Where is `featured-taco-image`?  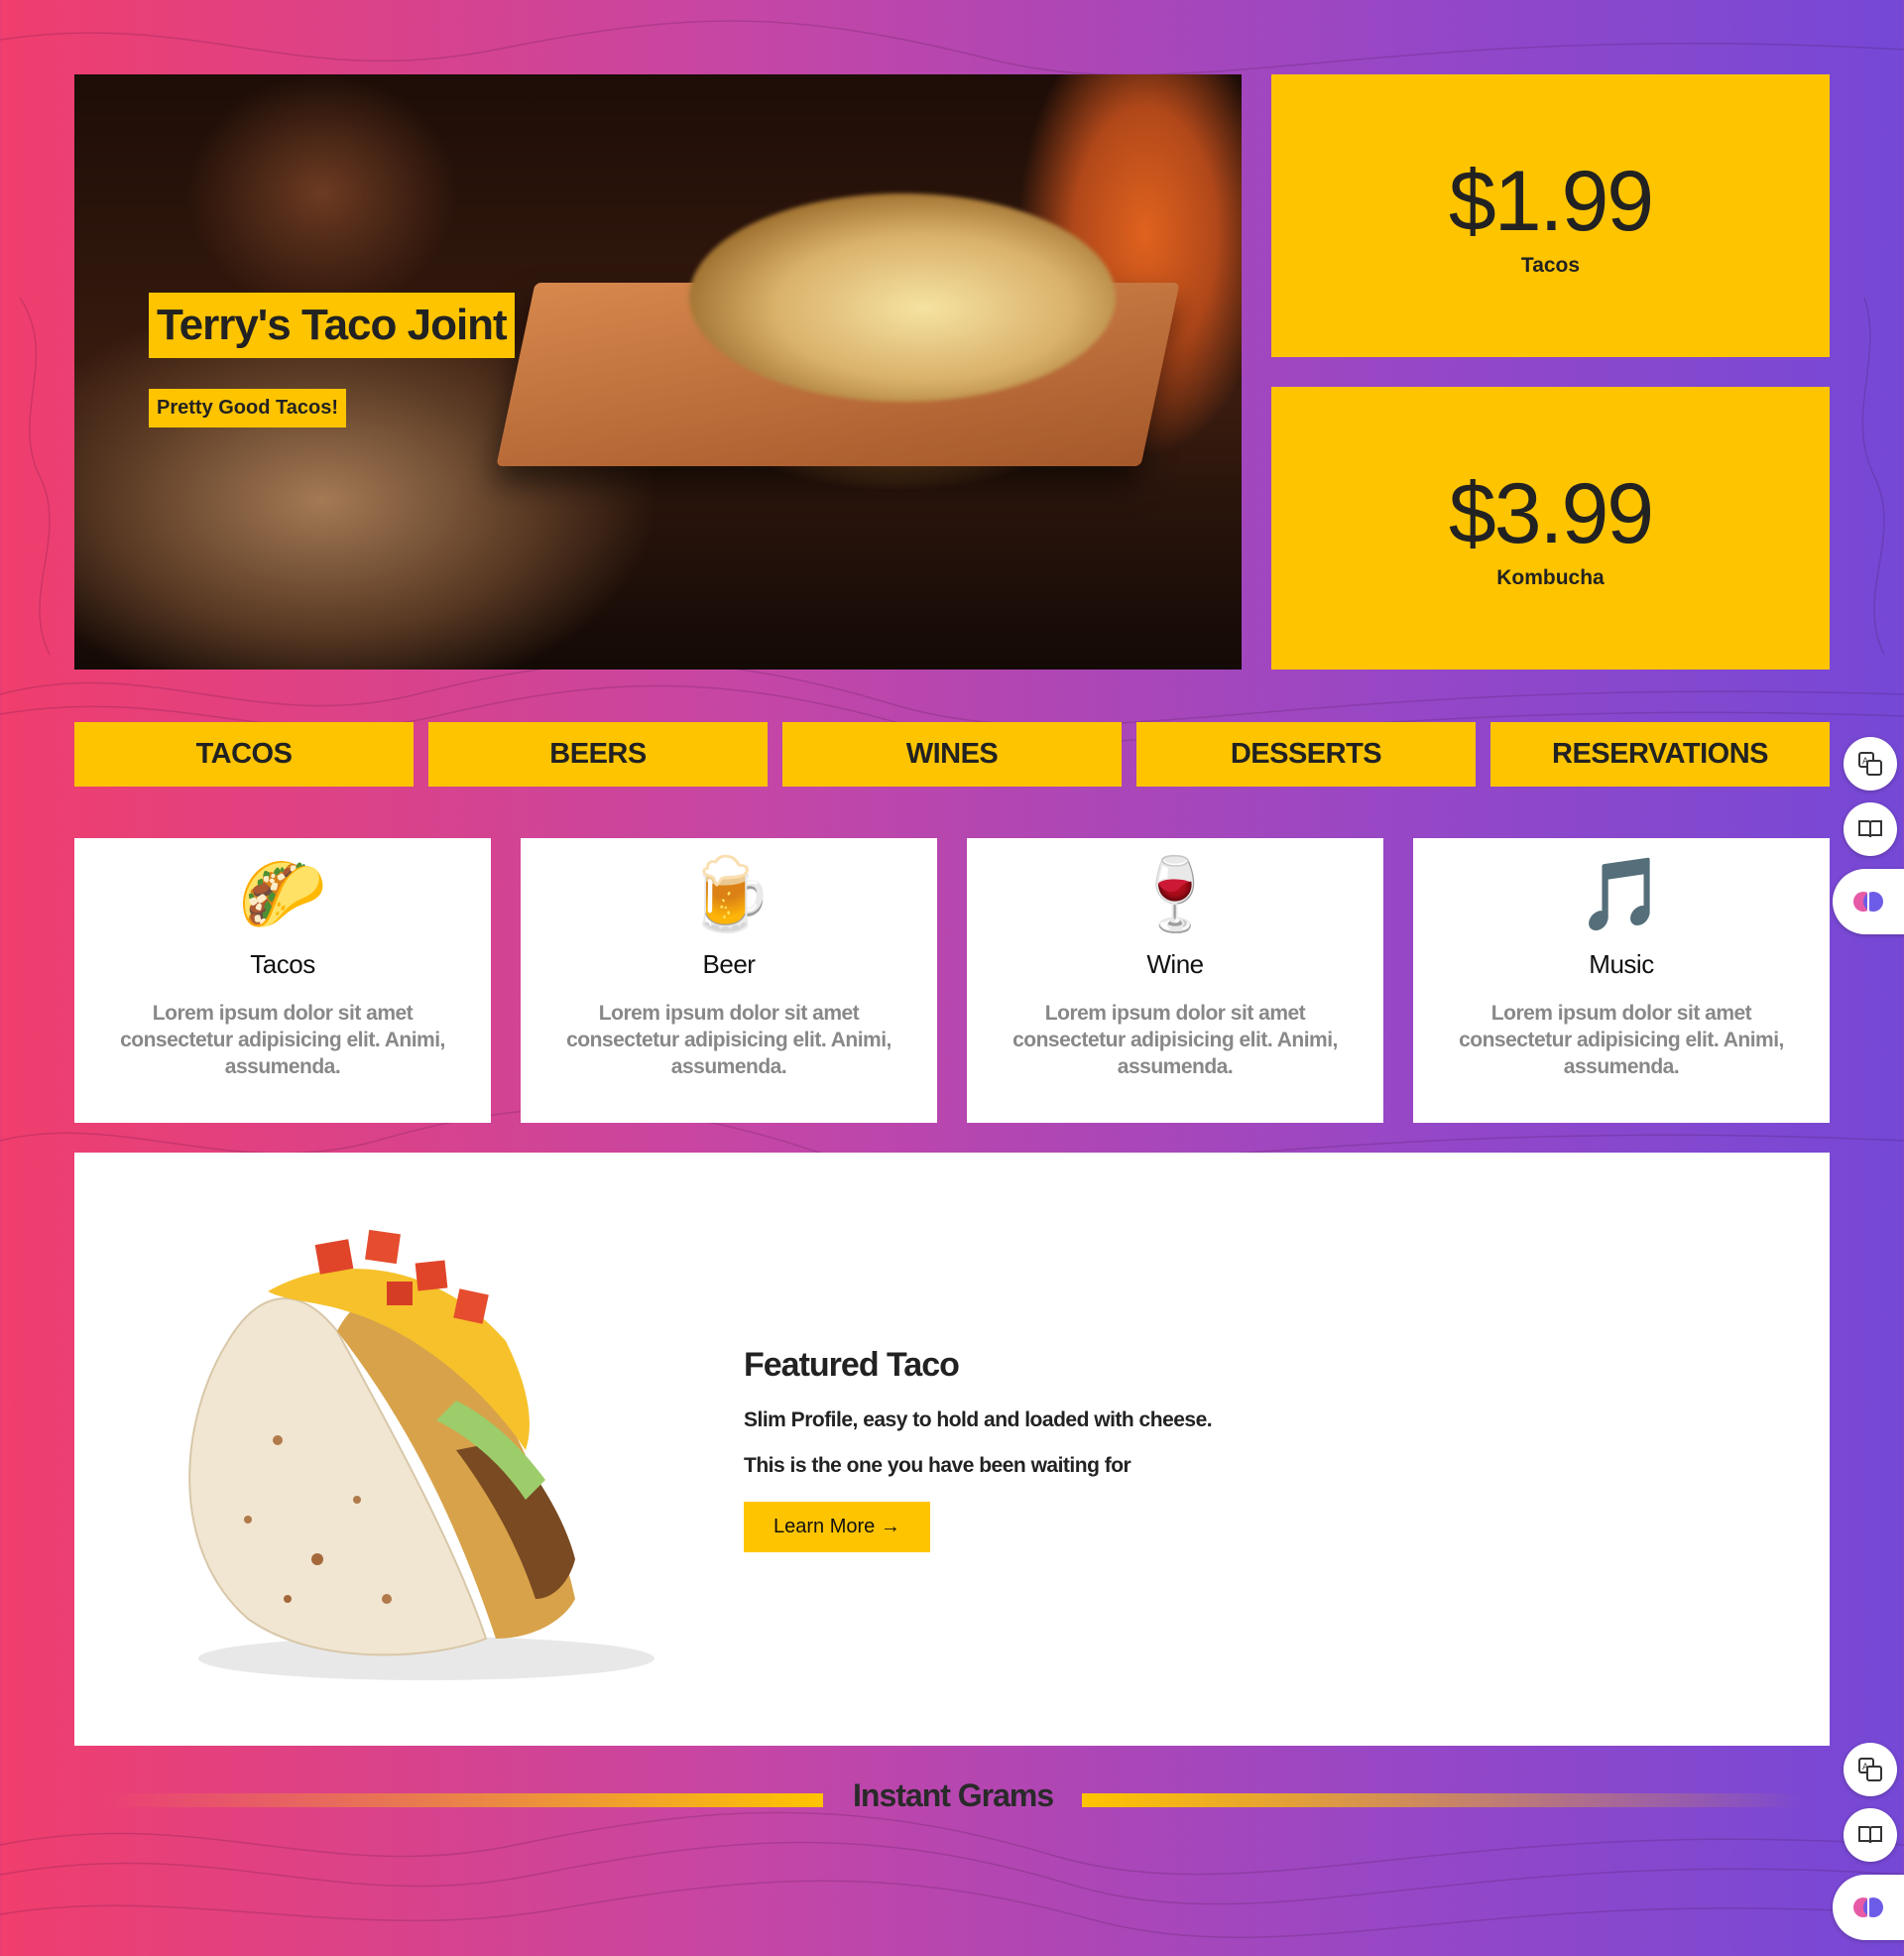 featured-taco-image is located at coordinates (421, 1454).